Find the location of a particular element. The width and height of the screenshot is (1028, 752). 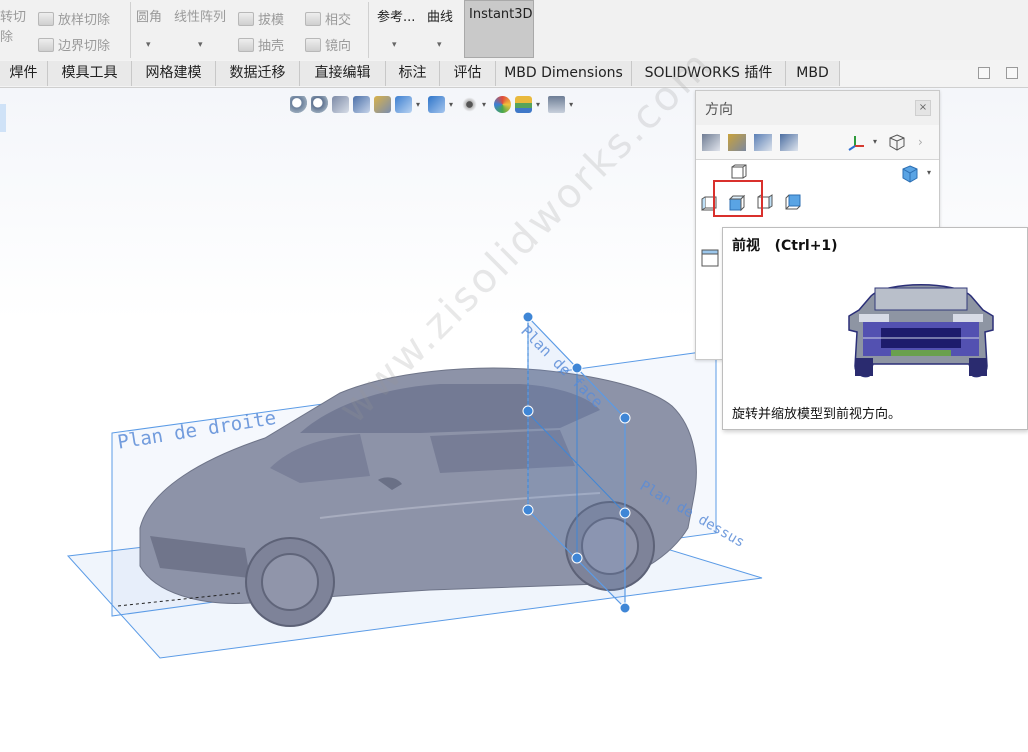

view-cube-icon is located at coordinates (897, 142).